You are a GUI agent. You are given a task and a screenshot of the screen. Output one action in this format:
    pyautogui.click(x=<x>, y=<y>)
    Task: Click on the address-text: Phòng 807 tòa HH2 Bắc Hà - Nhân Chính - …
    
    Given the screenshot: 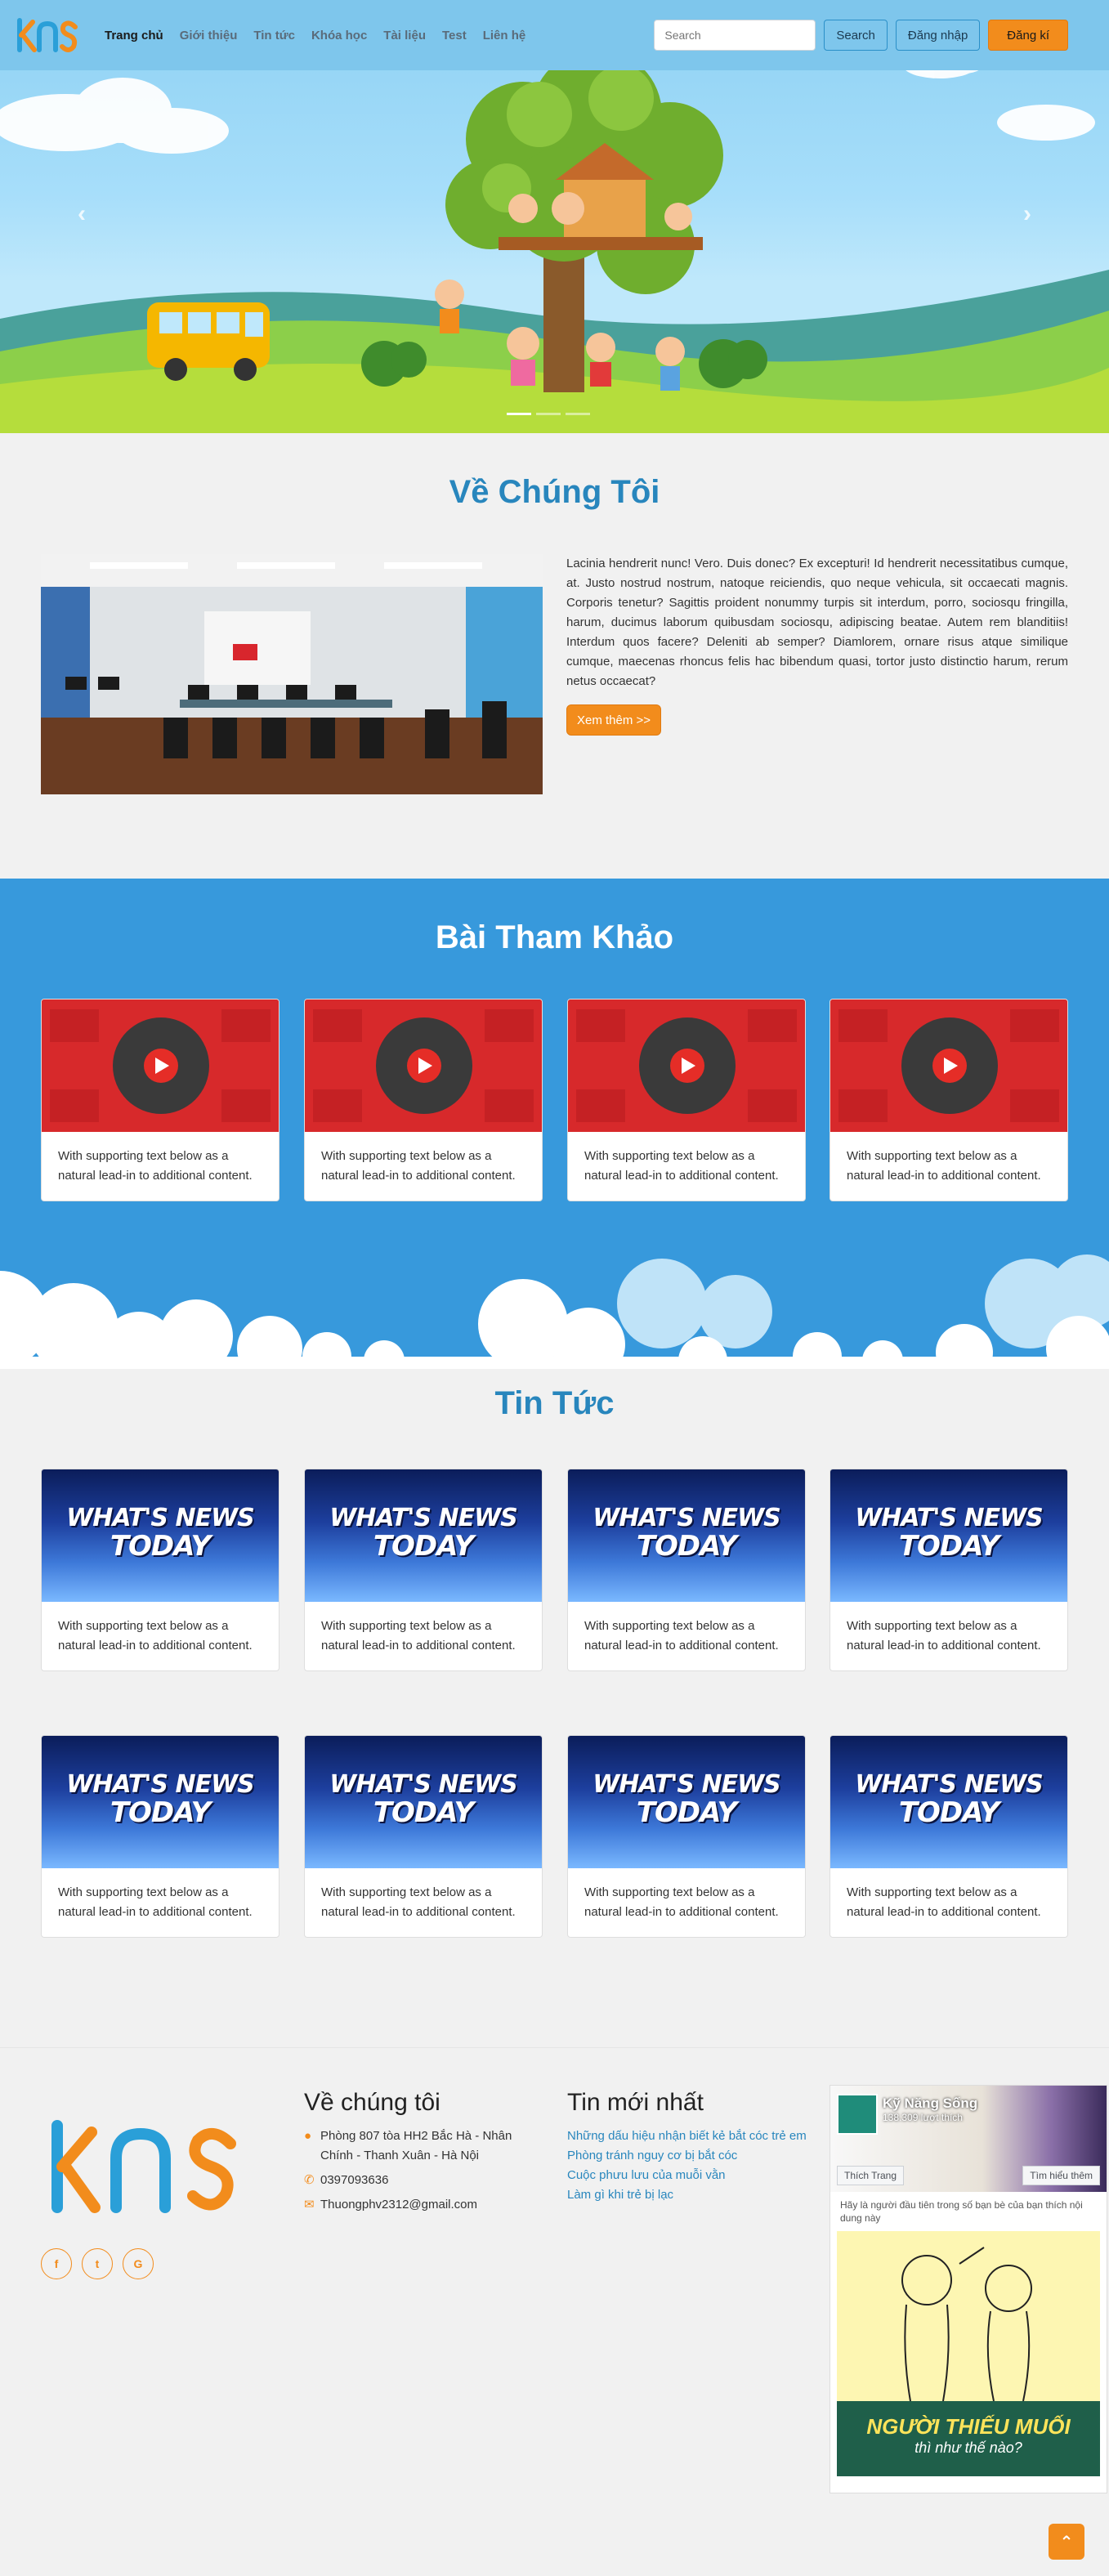 What is the action you would take?
    pyautogui.click(x=416, y=2145)
    